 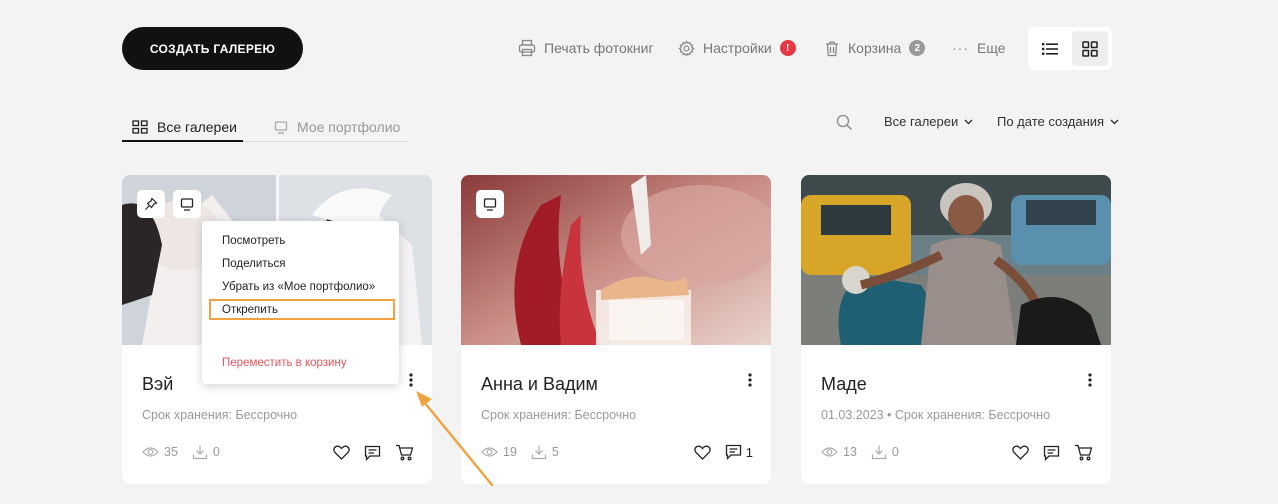 What do you see at coordinates (212, 48) in the screenshot?
I see `create-gallery-button: СОЗДАТЬ ГАЛЕРЕЮ` at bounding box center [212, 48].